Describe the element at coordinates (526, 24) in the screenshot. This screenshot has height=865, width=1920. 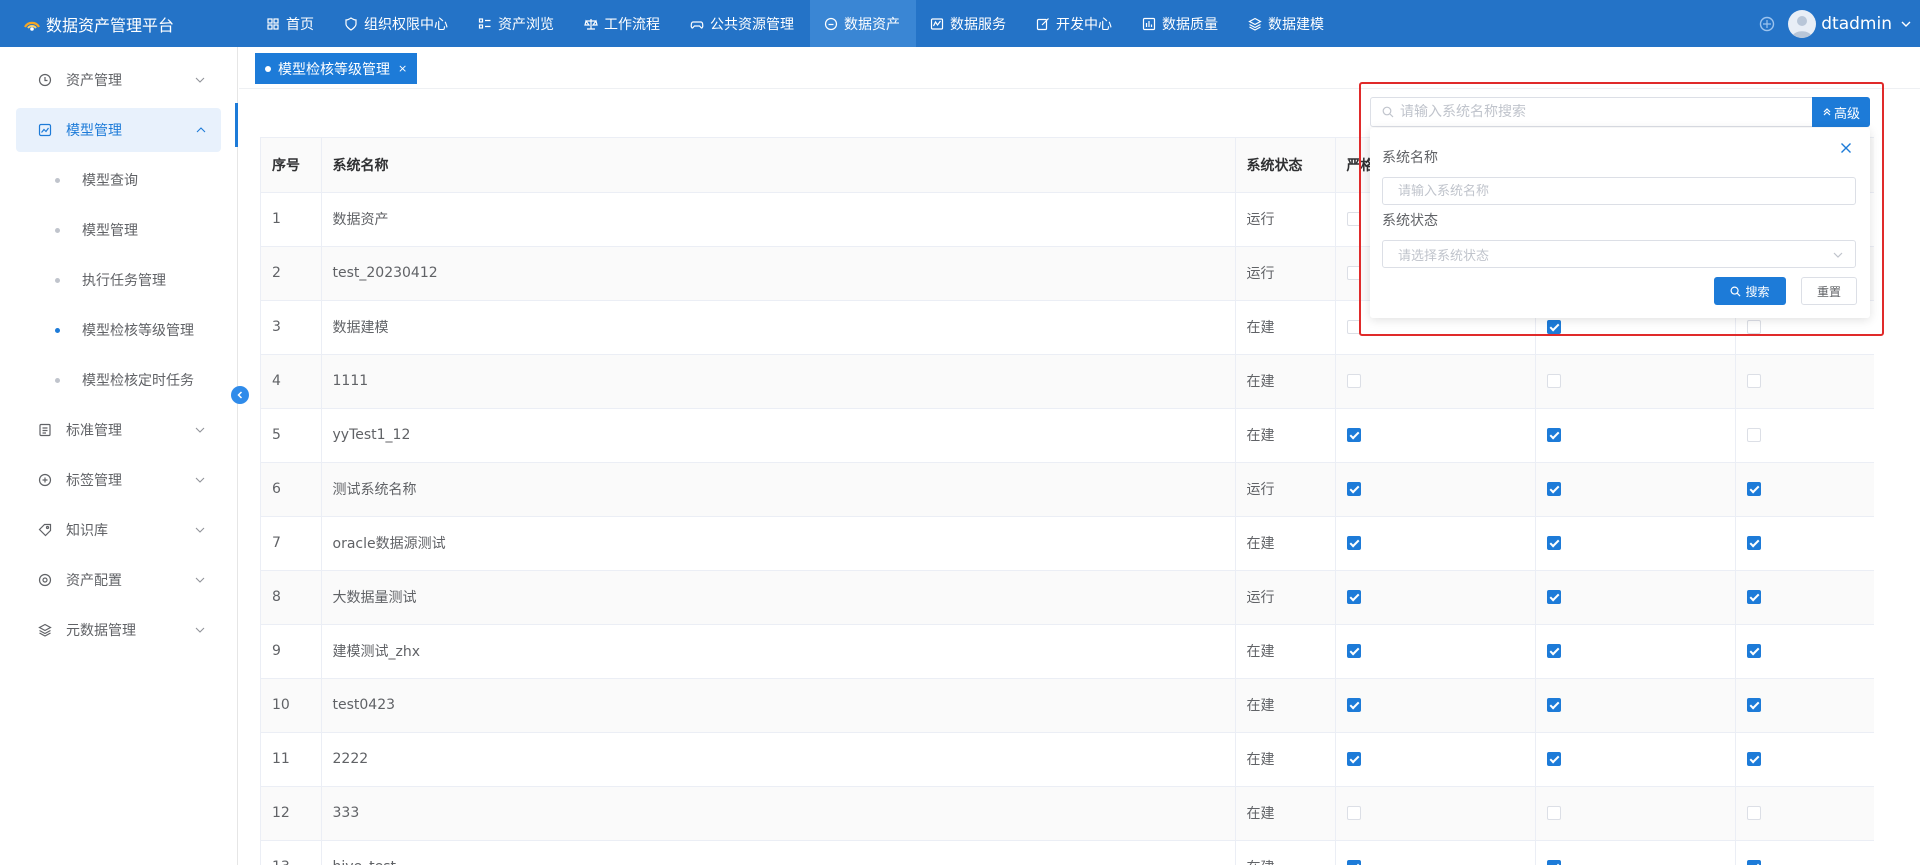
I see `nav-item-label: 资产浏览` at that location.